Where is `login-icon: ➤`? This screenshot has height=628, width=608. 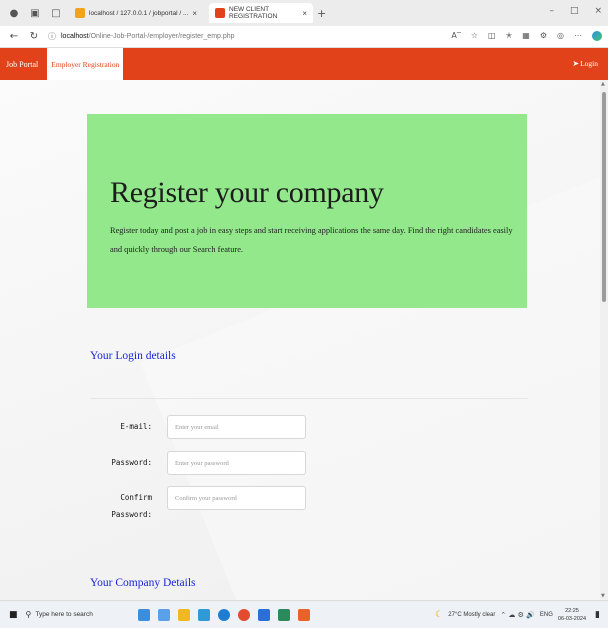
login-icon: ➤ is located at coordinates (576, 63).